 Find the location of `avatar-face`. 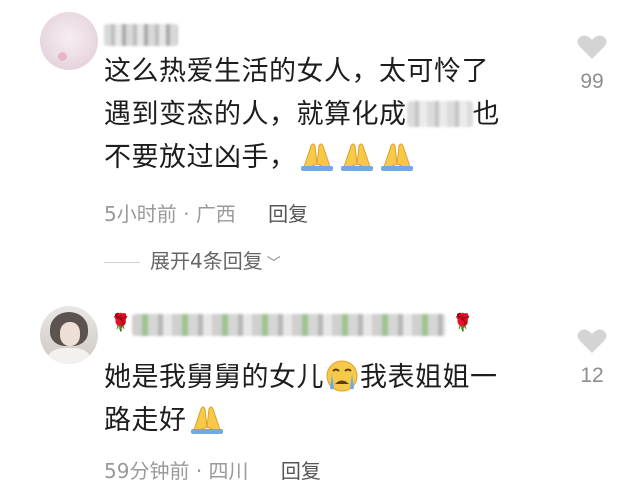

avatar-face is located at coordinates (70, 334).